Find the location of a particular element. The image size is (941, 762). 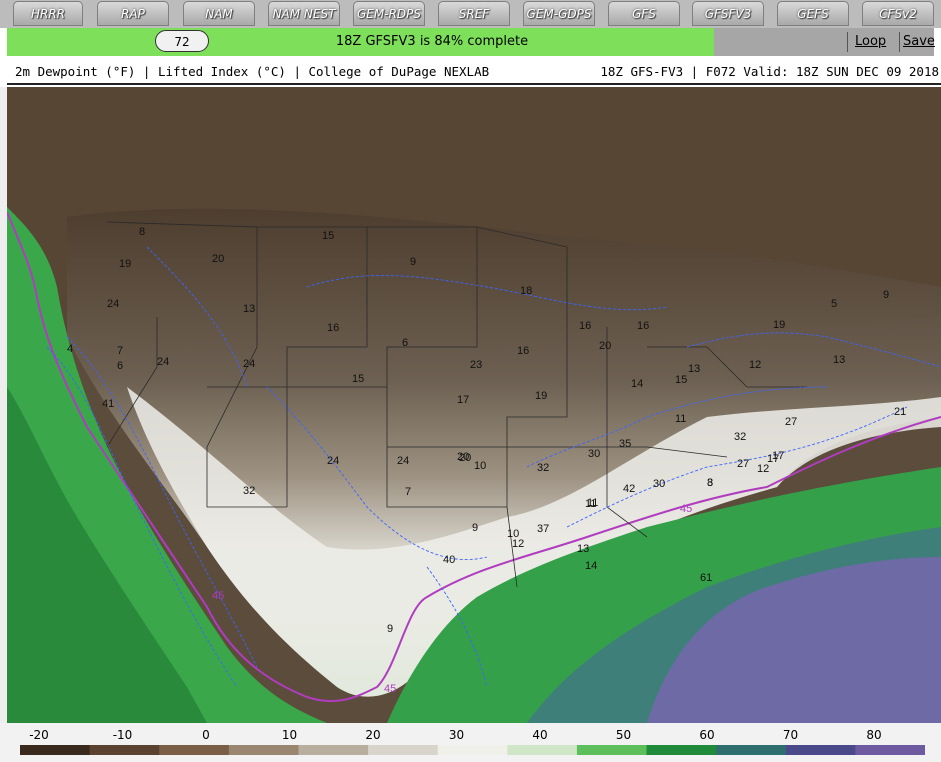

scale-tick-label: -10 is located at coordinates (122, 735).